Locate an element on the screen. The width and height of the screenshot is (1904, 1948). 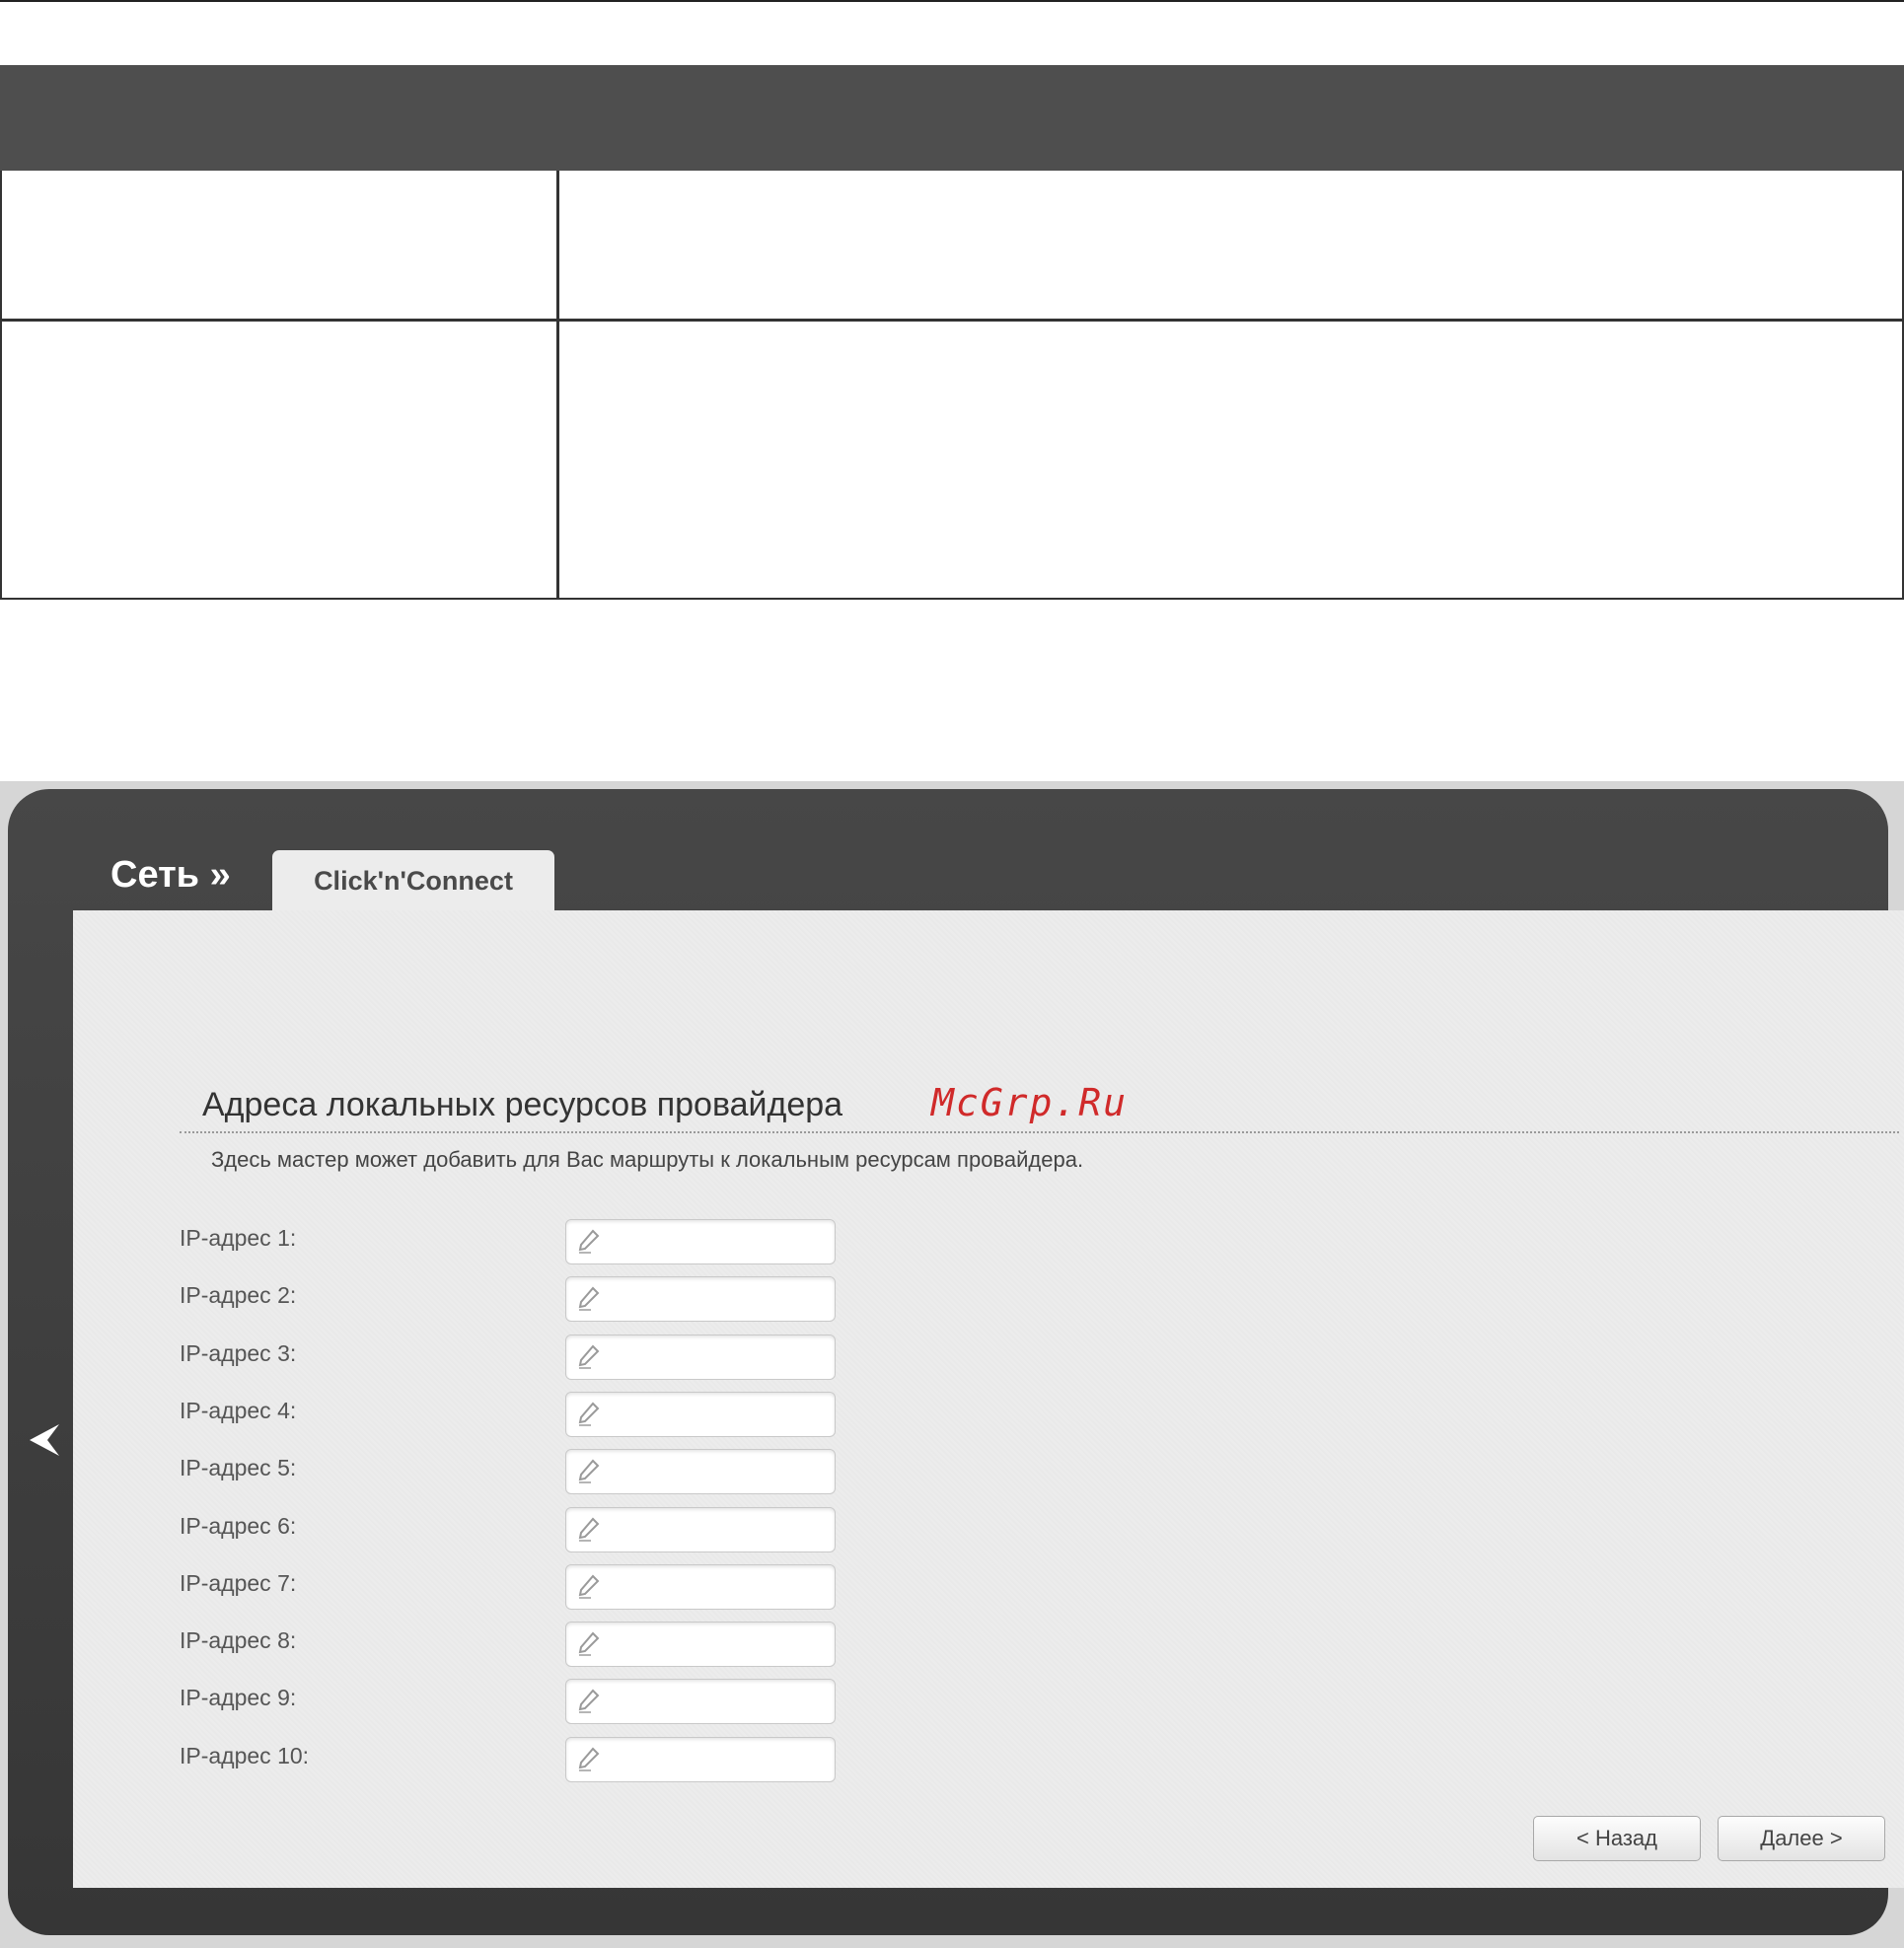
ip-address-label: IP-адрес 10: is located at coordinates (245, 1755).